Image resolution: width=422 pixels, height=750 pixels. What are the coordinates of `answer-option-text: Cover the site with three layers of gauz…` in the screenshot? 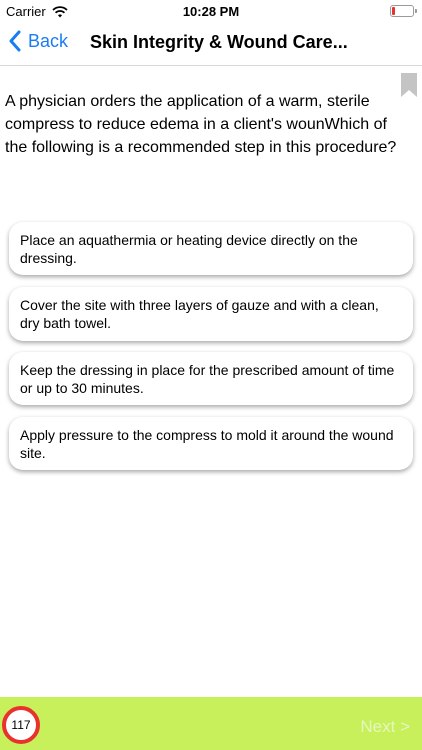 It's located at (199, 314).